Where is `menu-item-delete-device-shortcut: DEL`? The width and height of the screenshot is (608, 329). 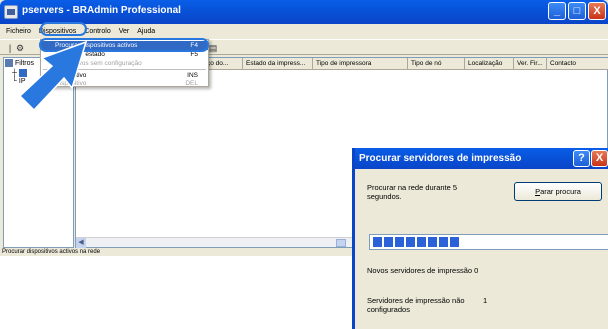
menu-item-delete-device-shortcut: DEL is located at coordinates (191, 83).